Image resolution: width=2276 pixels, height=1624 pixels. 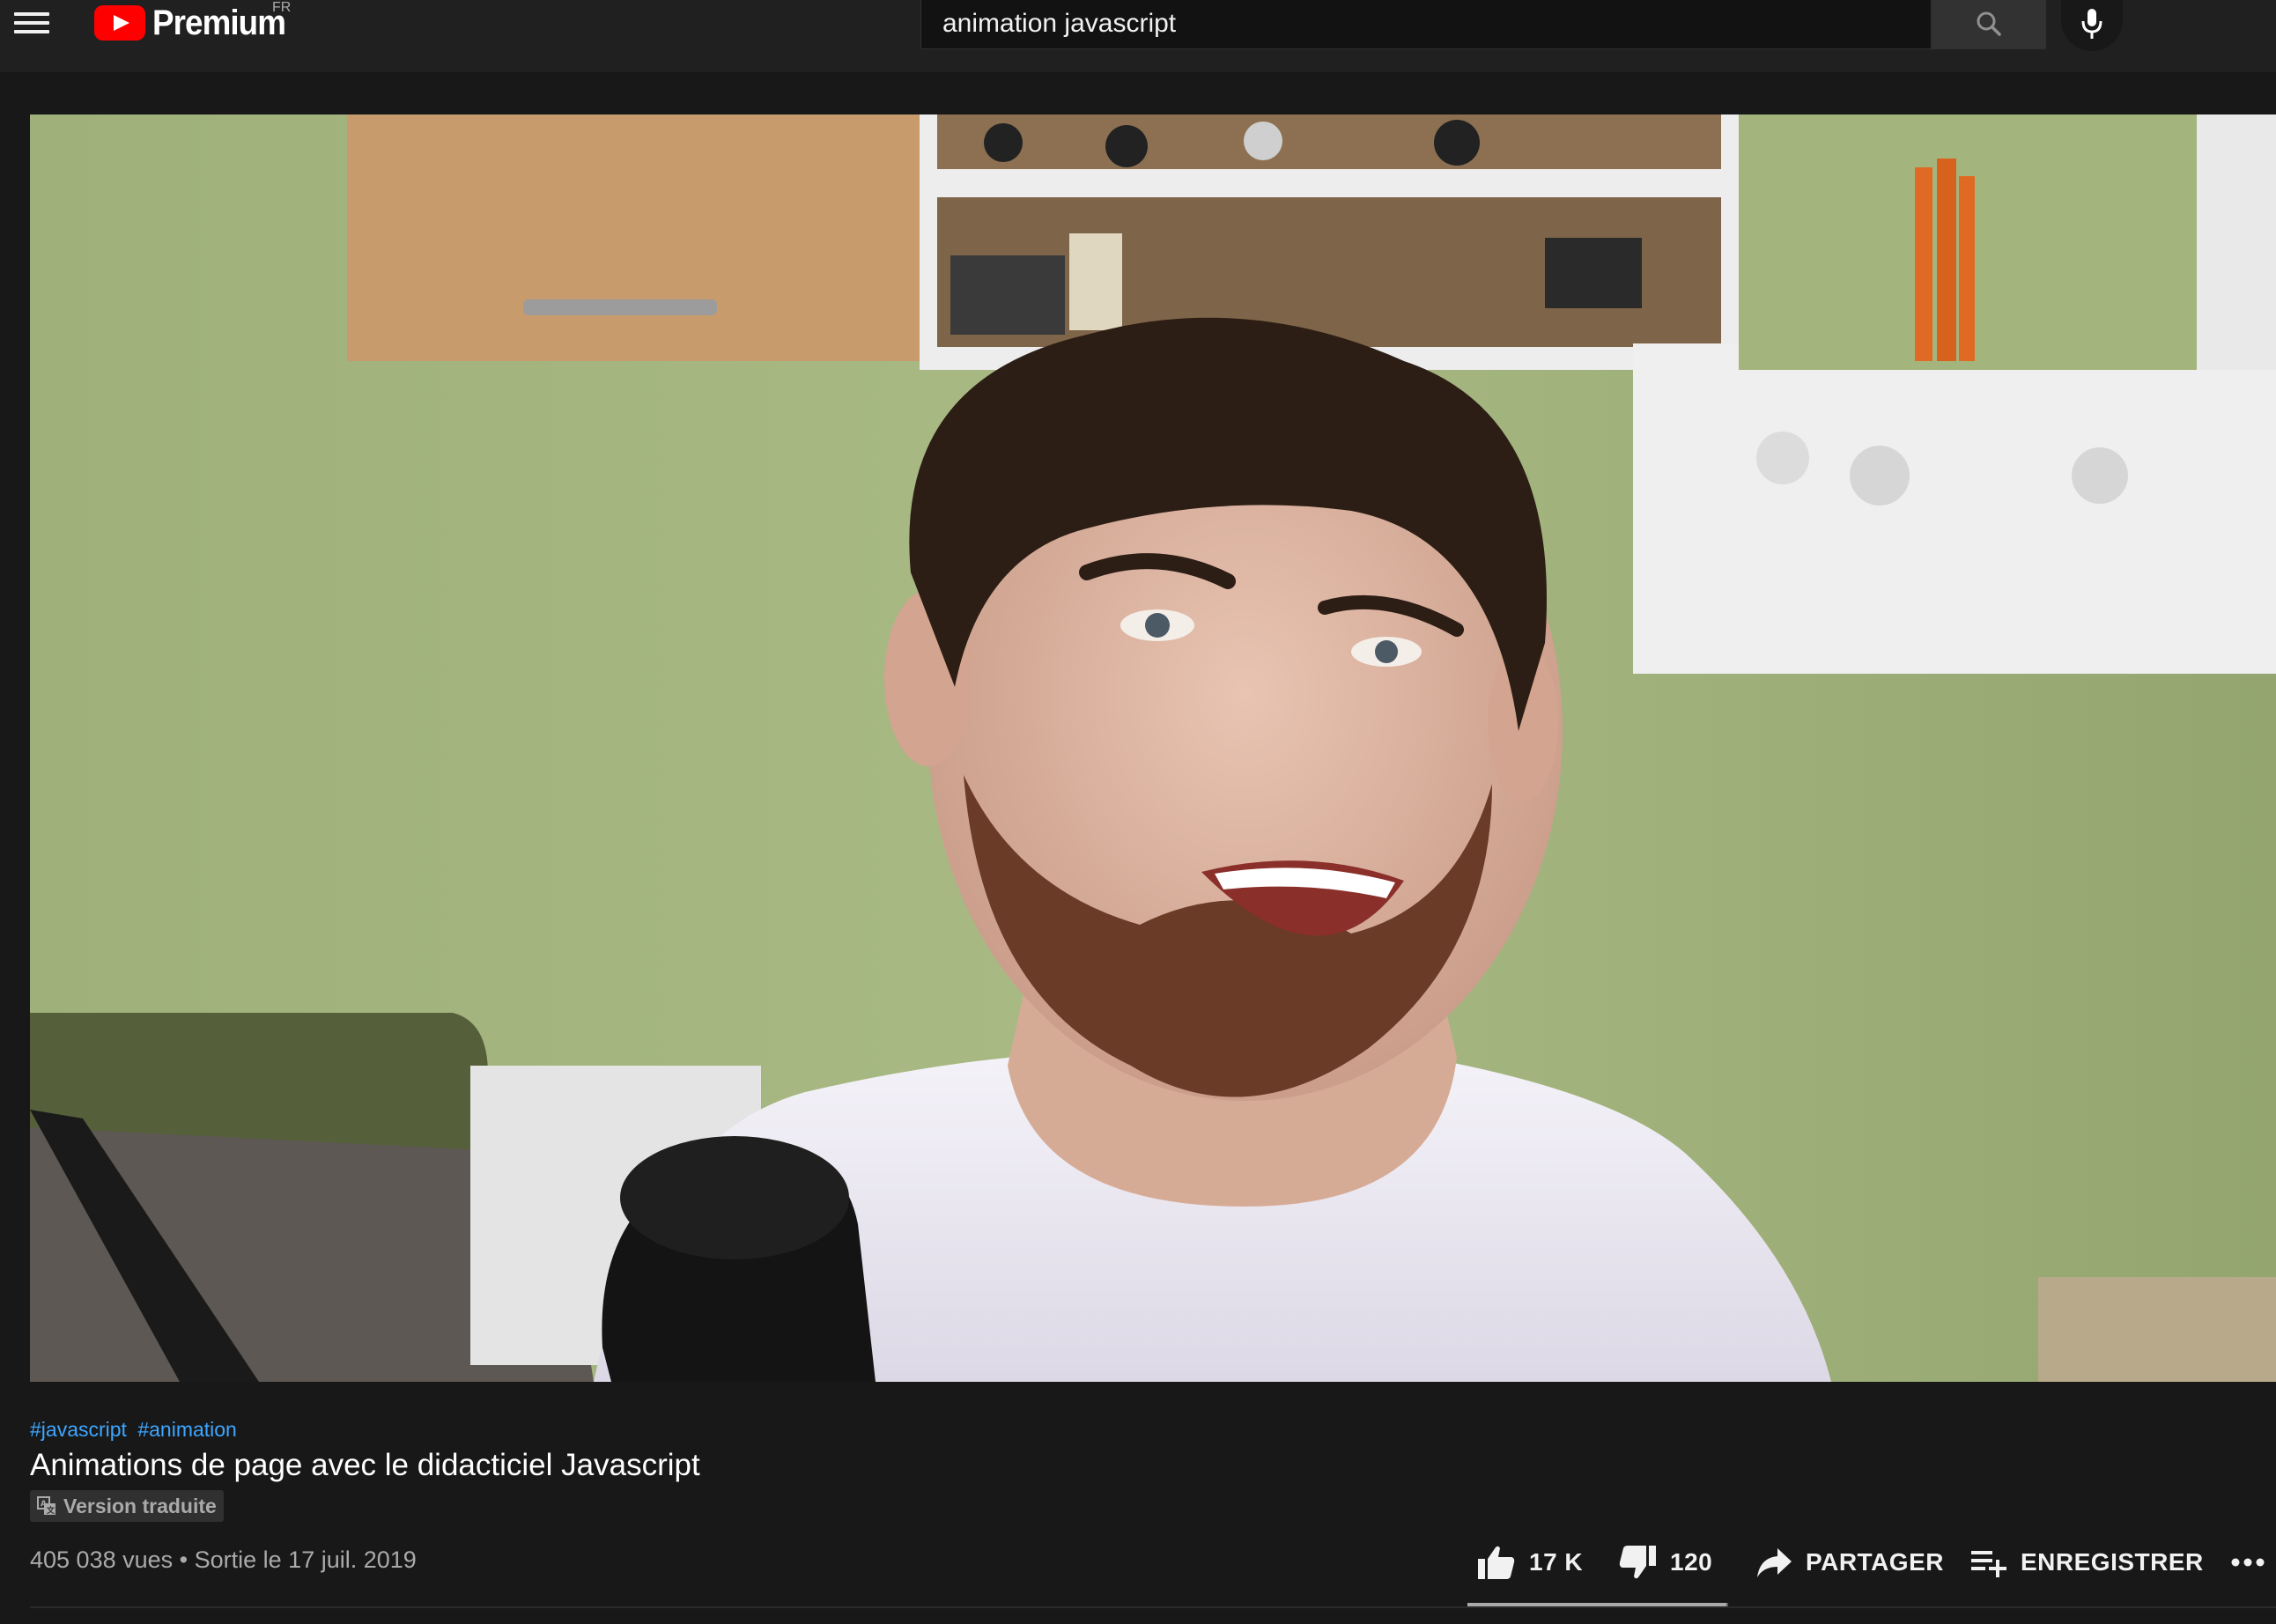 I want to click on hashtag-link: #javascript, so click(x=78, y=1429).